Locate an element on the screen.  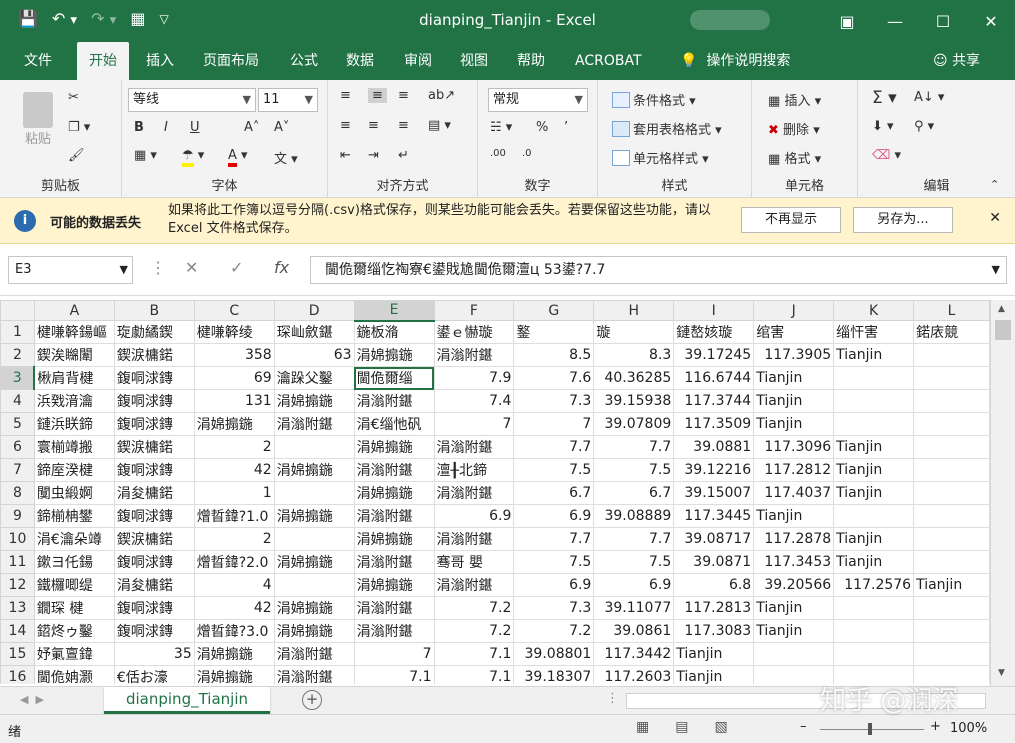
cell-e10: 涓婂搧鍦 is located at coordinates (394, 539).